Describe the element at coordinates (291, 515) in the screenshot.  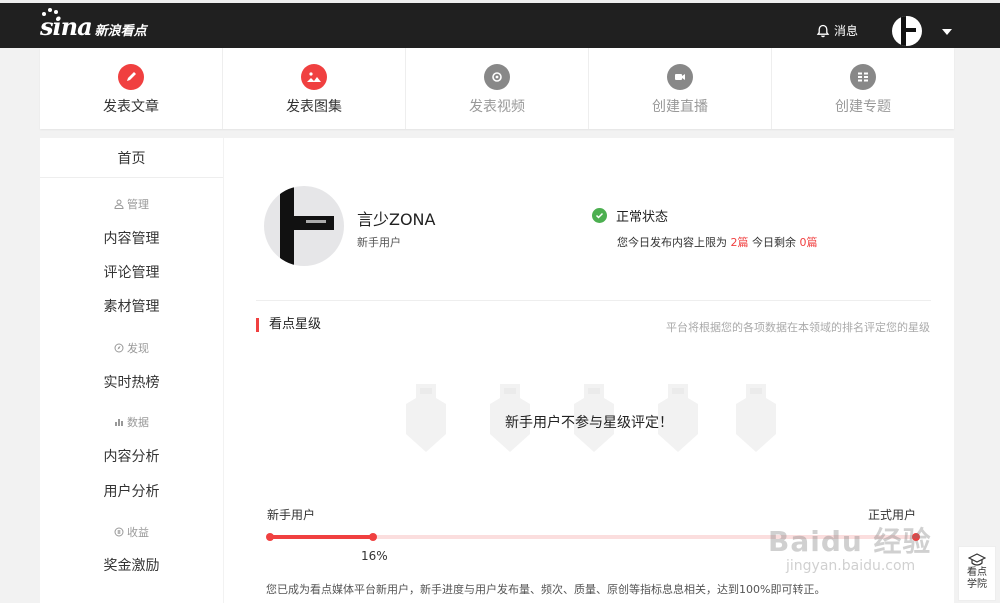
I see `progress-start-label: 新手用户` at that location.